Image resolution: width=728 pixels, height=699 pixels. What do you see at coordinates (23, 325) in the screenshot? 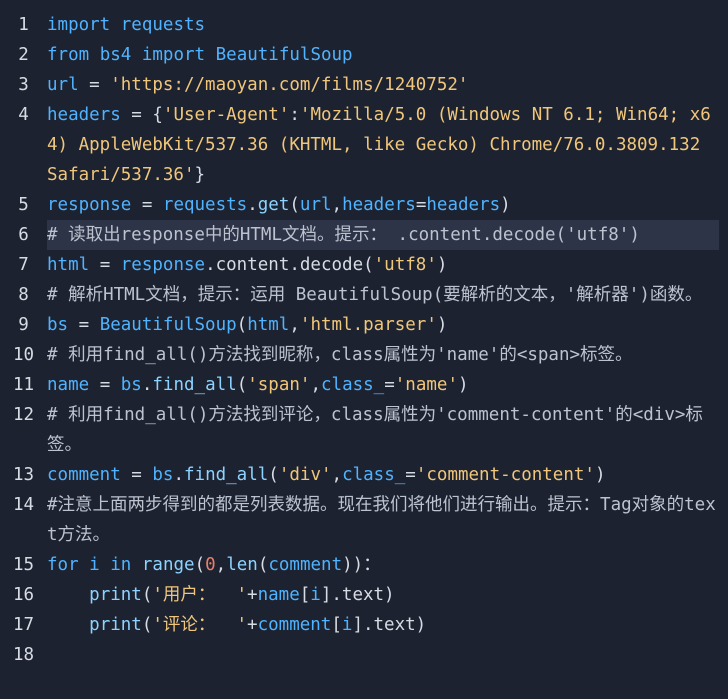
I see `line-number: 9` at bounding box center [23, 325].